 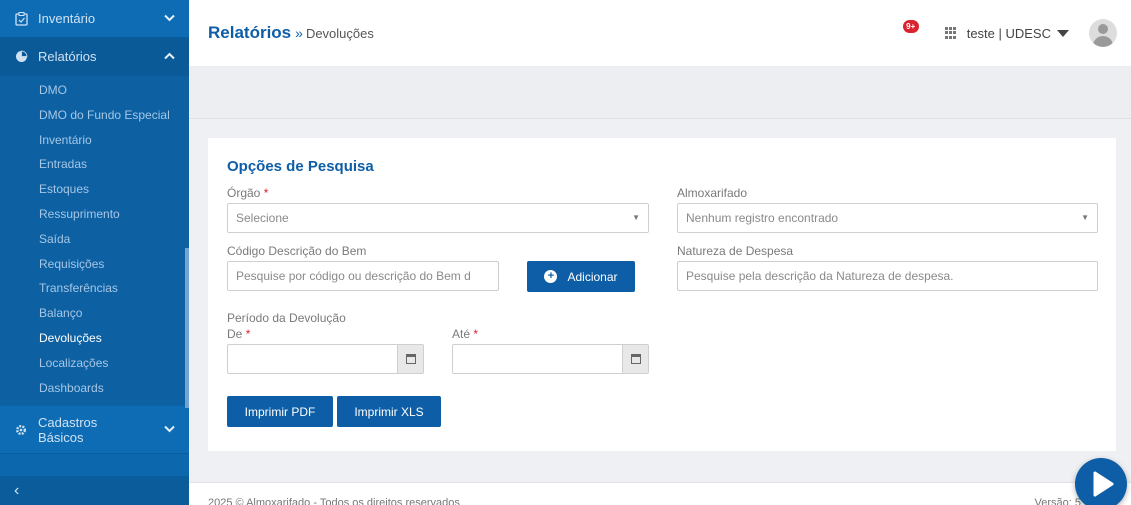 I want to click on plus-circle-icon: +, so click(x=551, y=276).